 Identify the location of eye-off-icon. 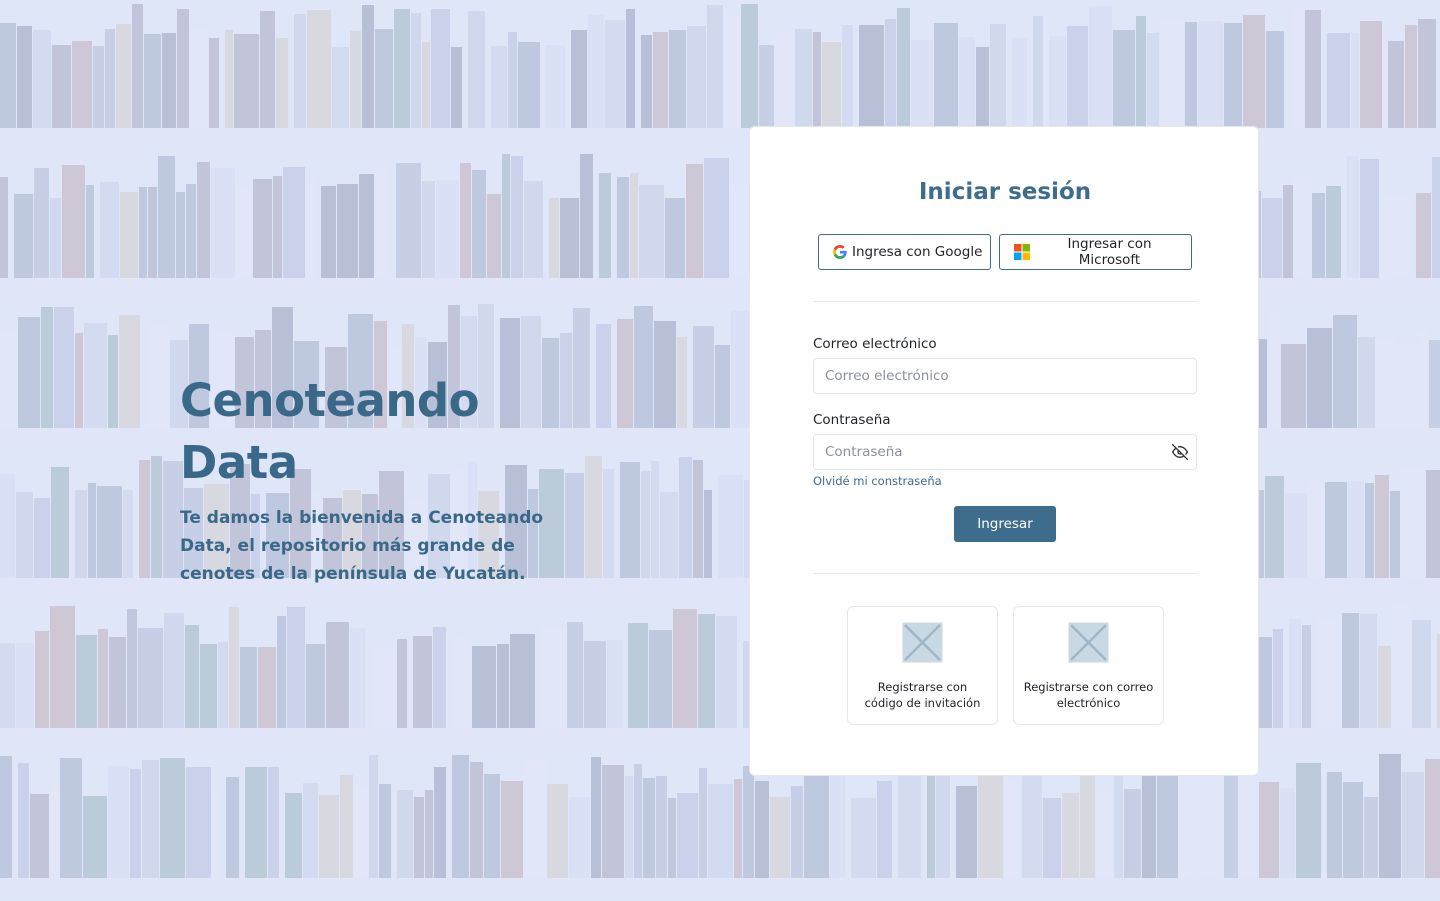
(1180, 452).